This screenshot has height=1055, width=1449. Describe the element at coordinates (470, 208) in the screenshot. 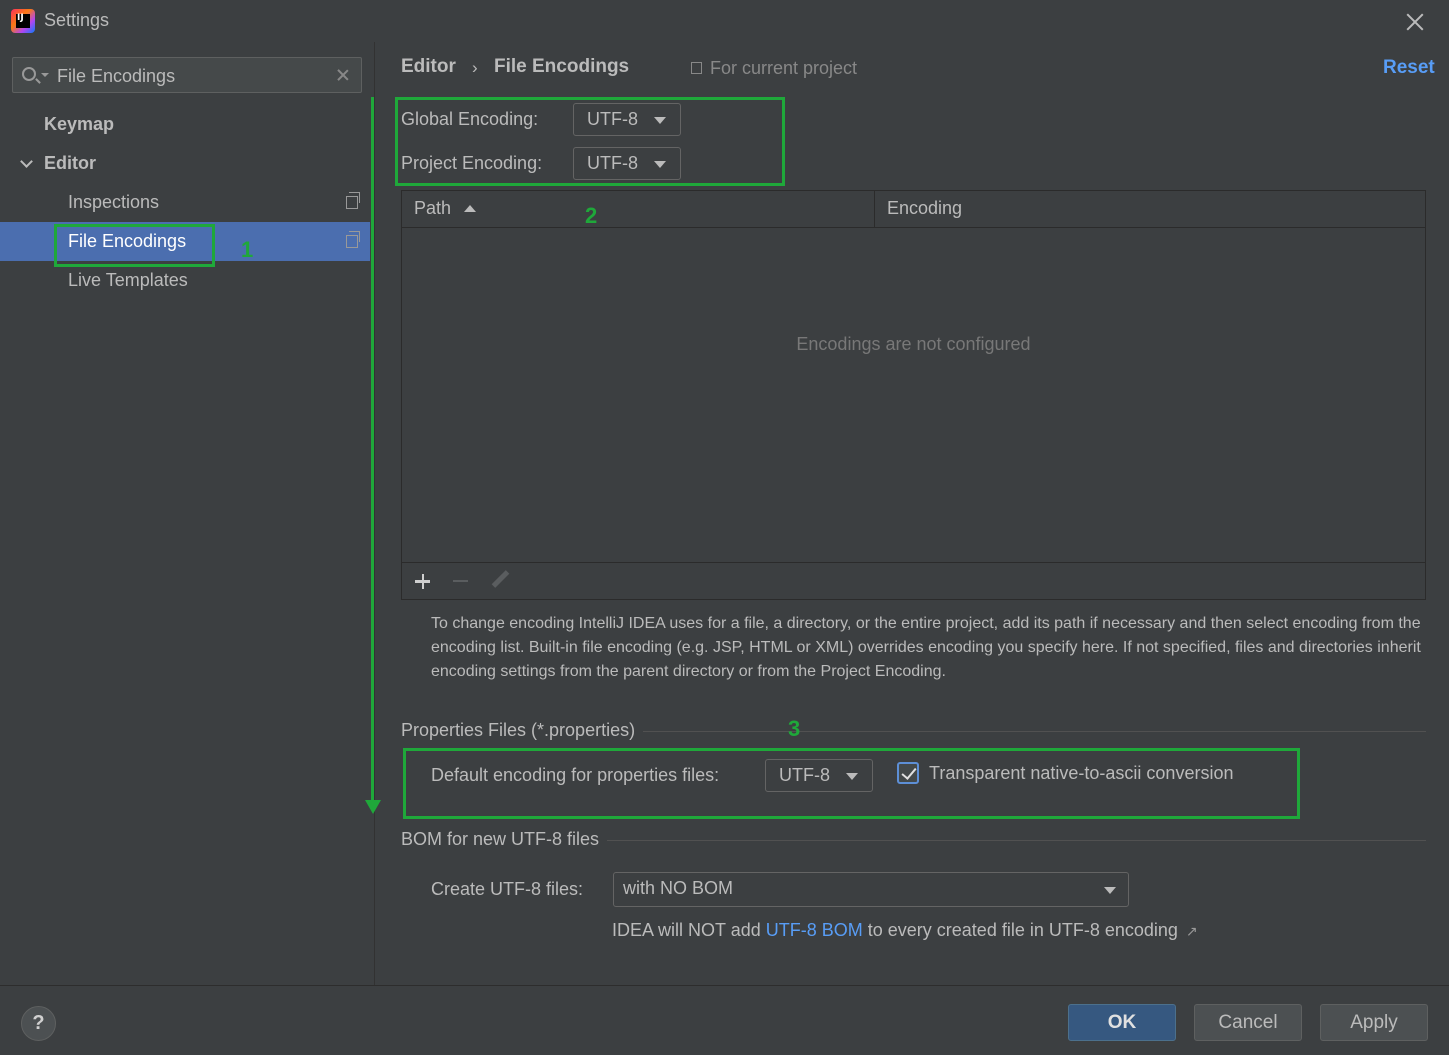

I see `sort-ascending-icon` at that location.